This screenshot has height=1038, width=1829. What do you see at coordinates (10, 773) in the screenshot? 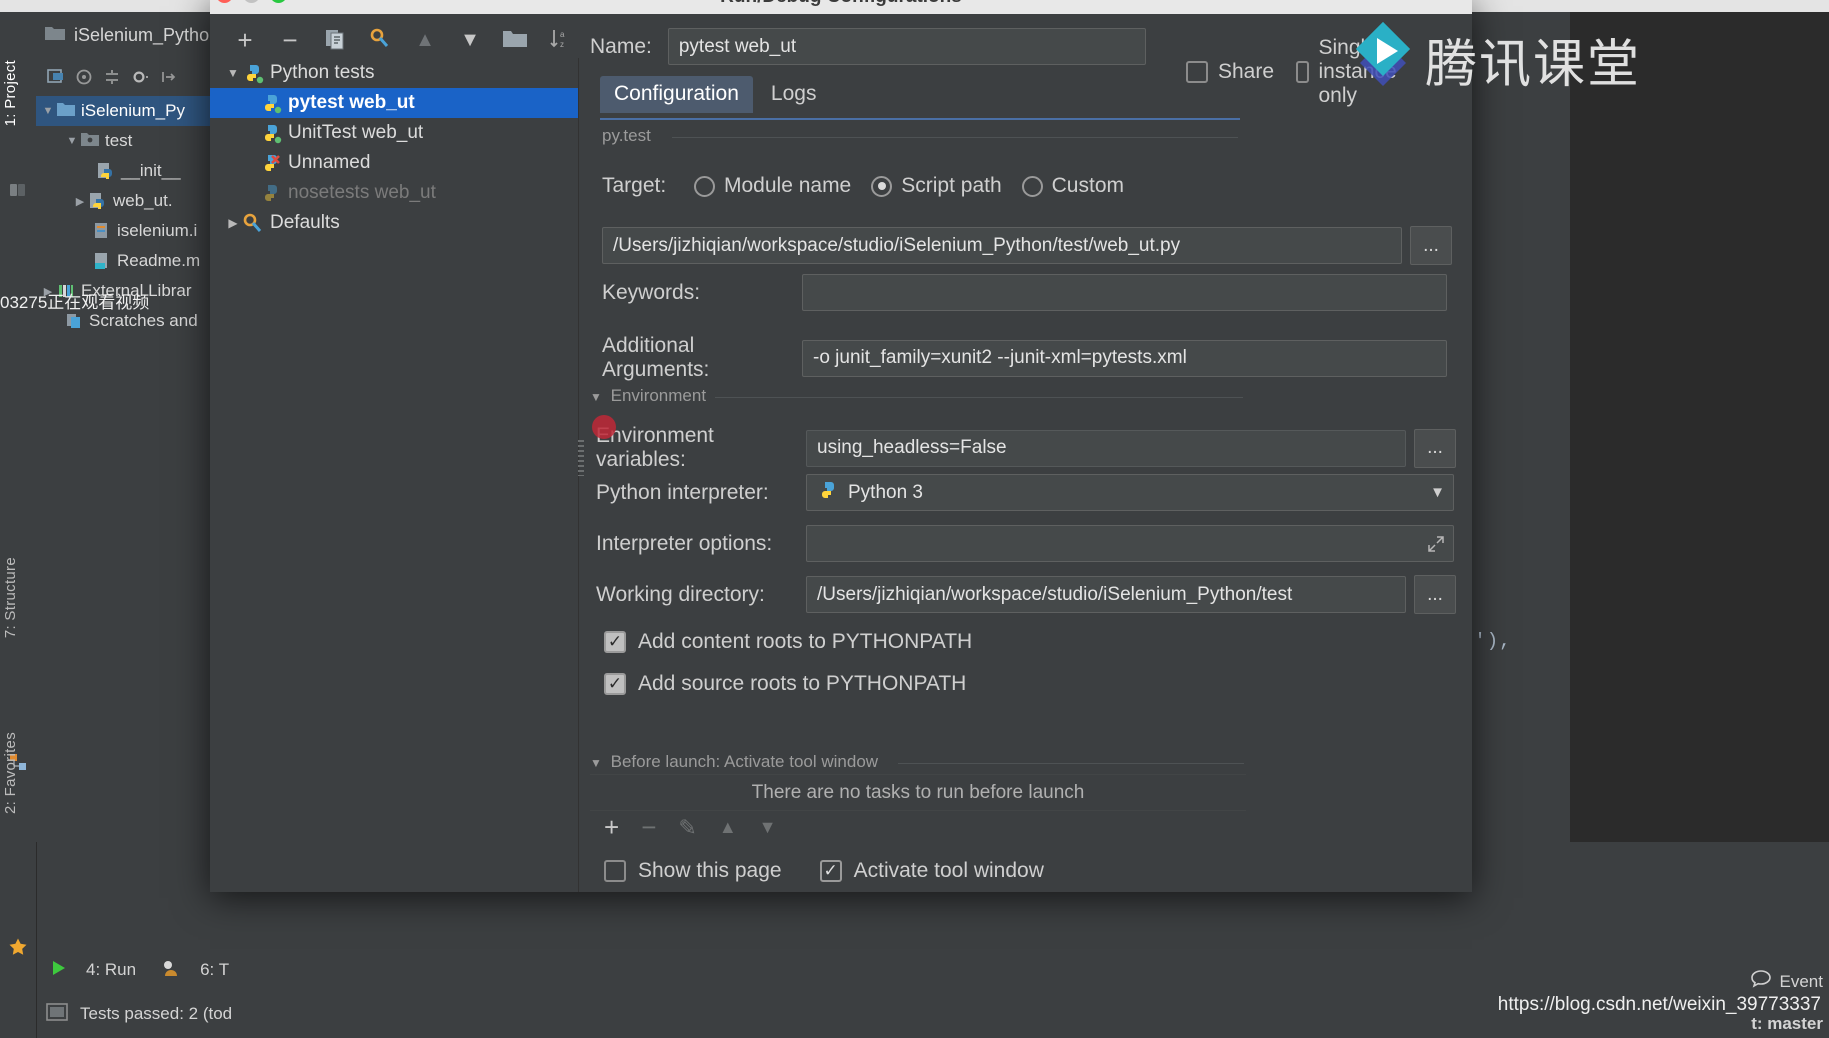
I see `sidebar-item-favorites: 2: Favorites` at bounding box center [10, 773].